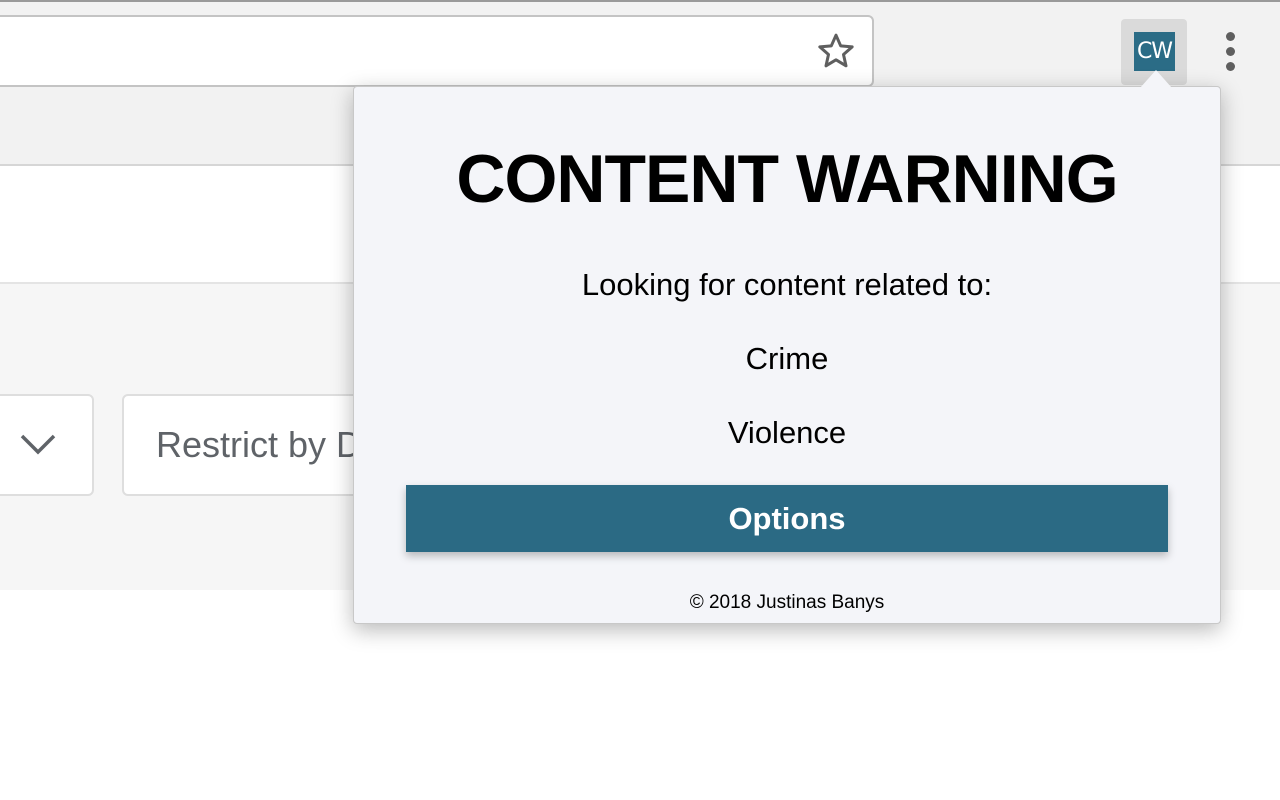 This screenshot has width=1280, height=800. What do you see at coordinates (836, 51) in the screenshot?
I see `star-icon` at bounding box center [836, 51].